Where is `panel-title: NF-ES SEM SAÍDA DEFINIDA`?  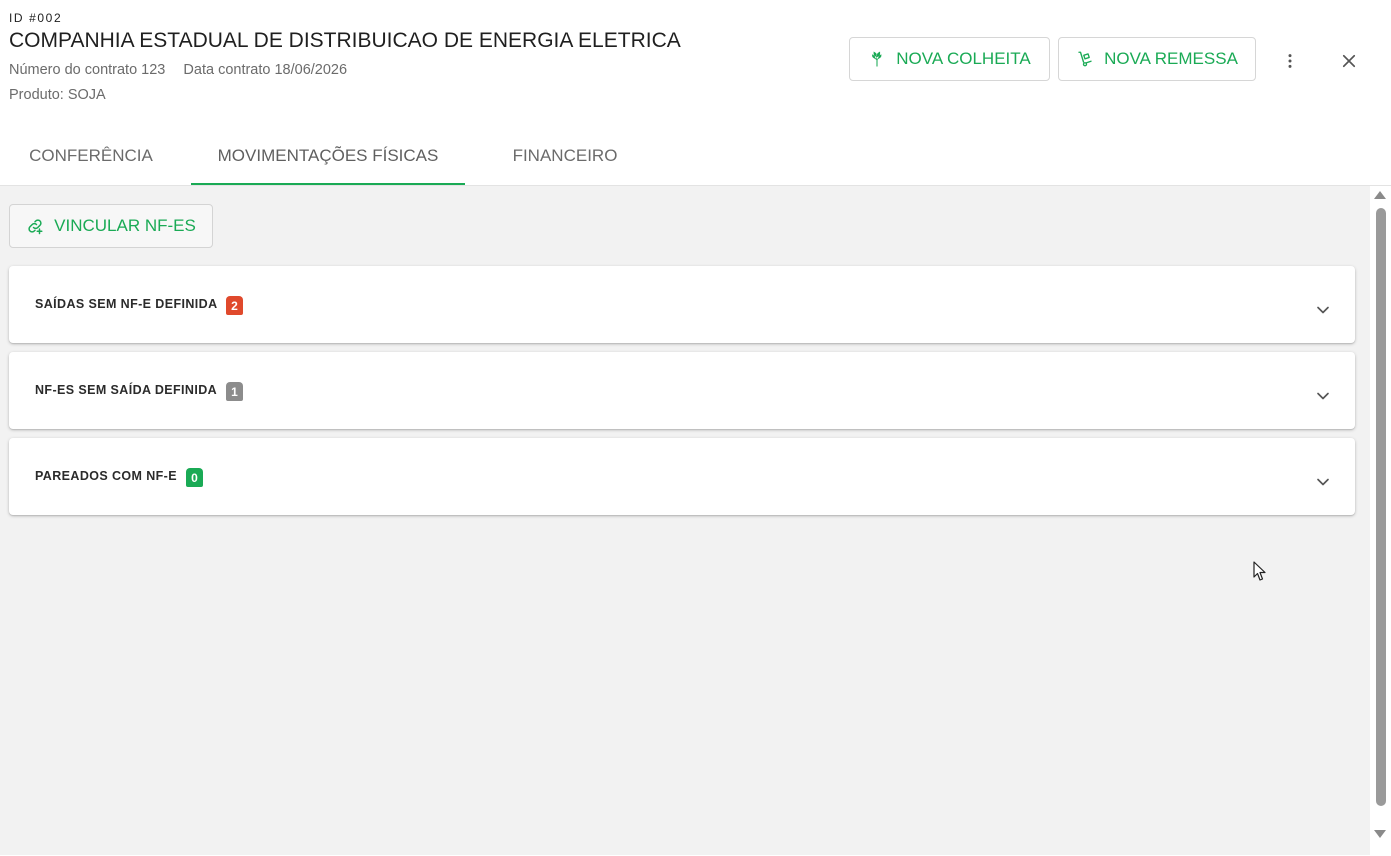
panel-title: NF-ES SEM SAÍDA DEFINIDA is located at coordinates (126, 390).